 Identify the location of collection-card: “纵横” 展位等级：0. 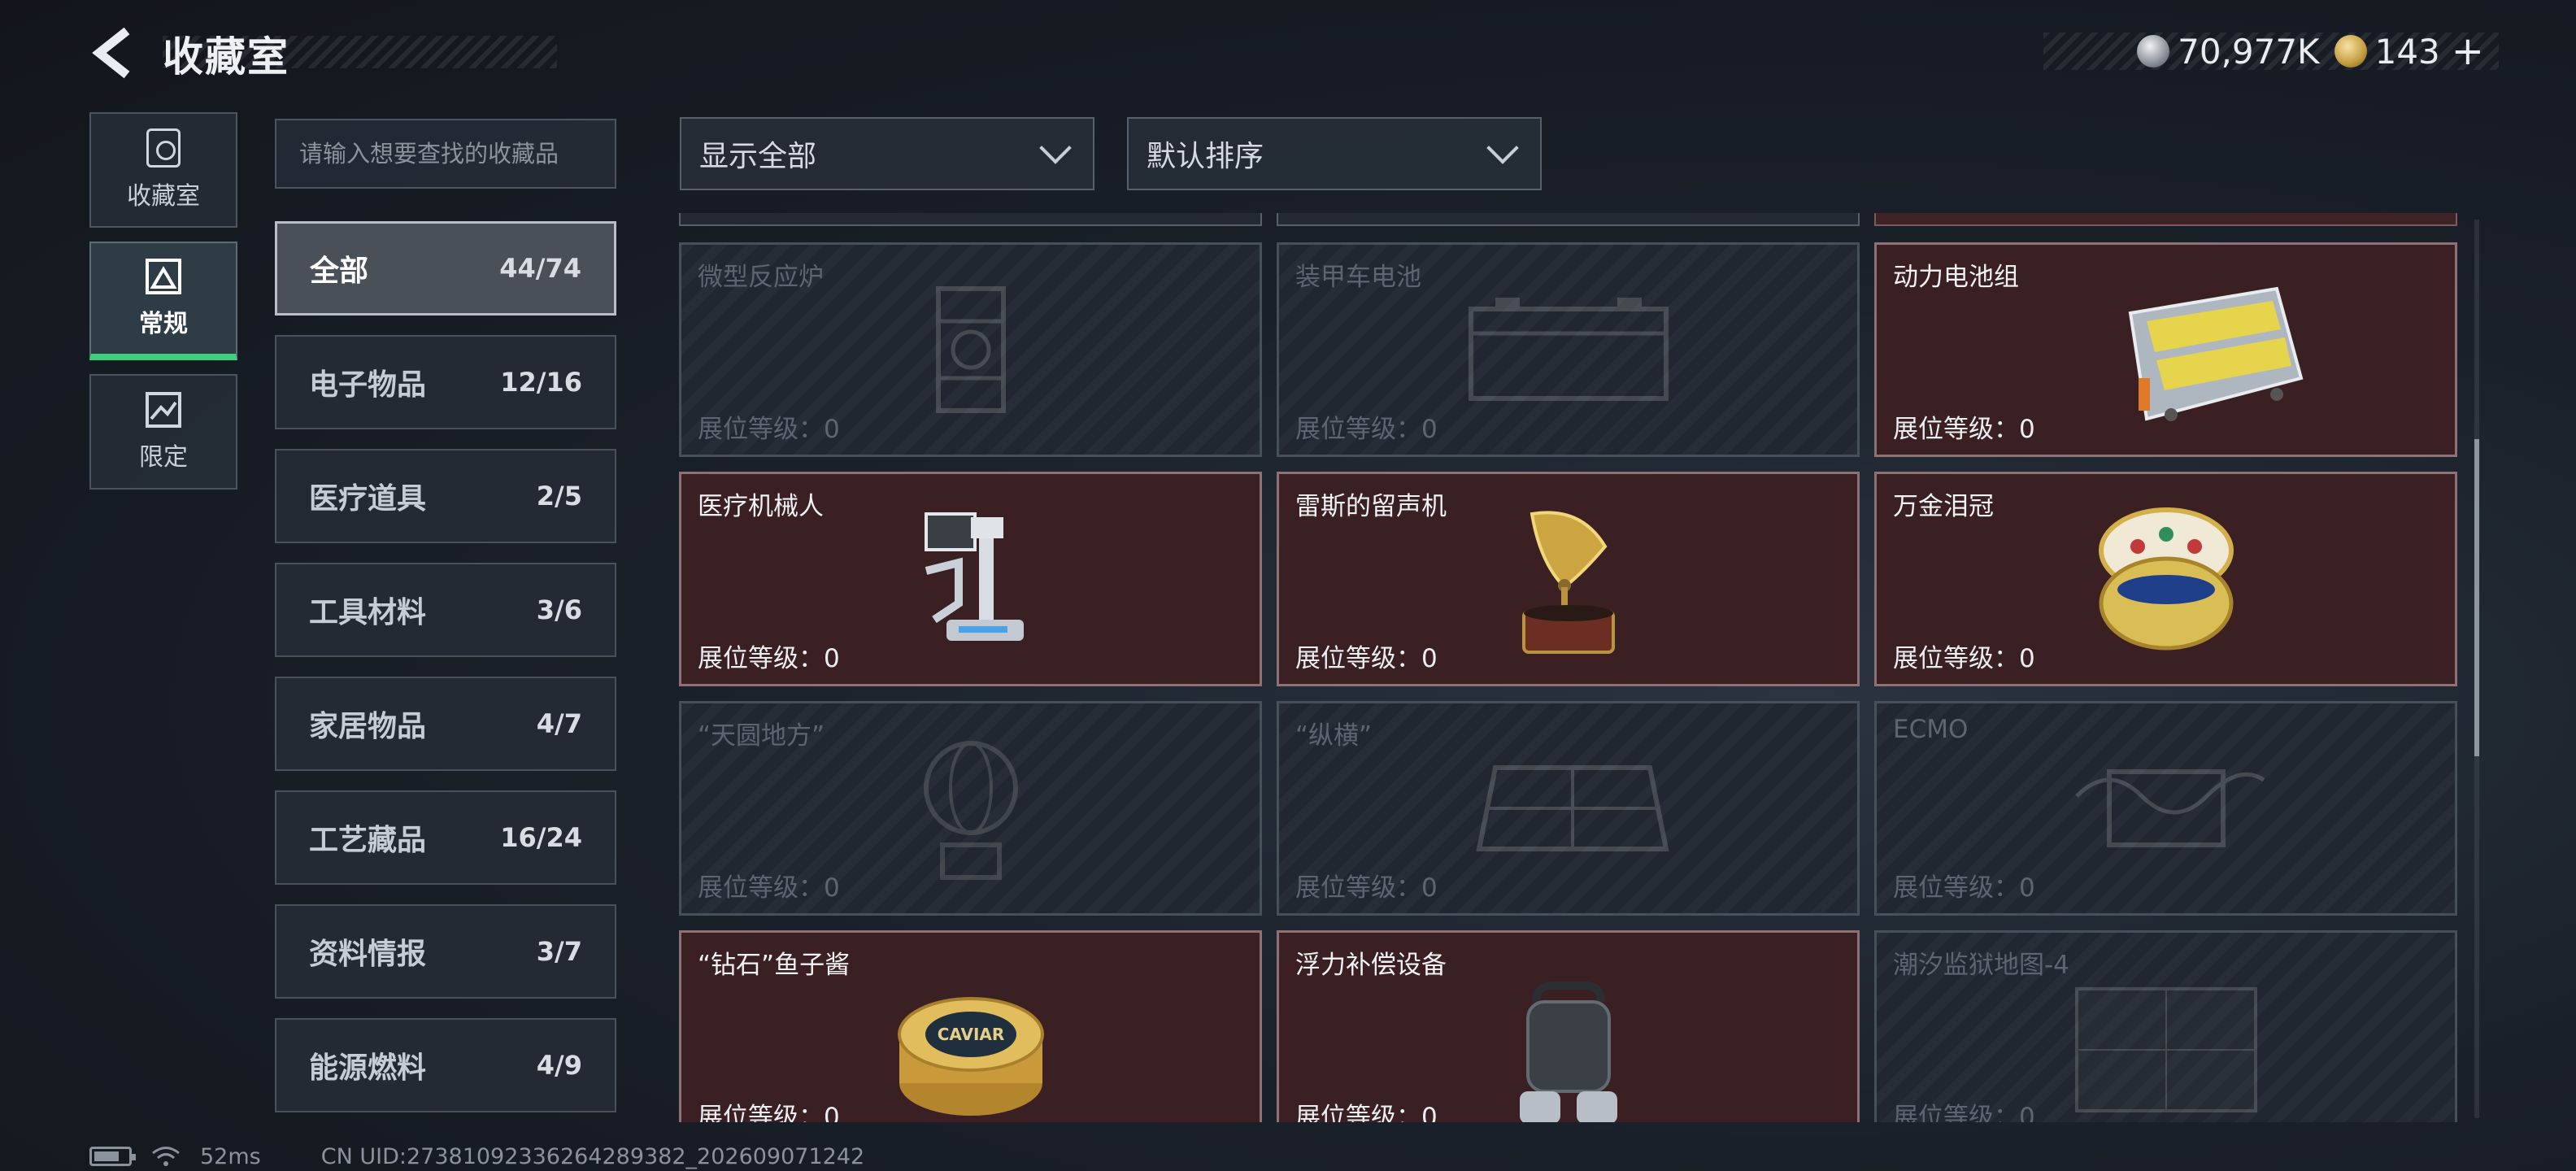
(1569, 808).